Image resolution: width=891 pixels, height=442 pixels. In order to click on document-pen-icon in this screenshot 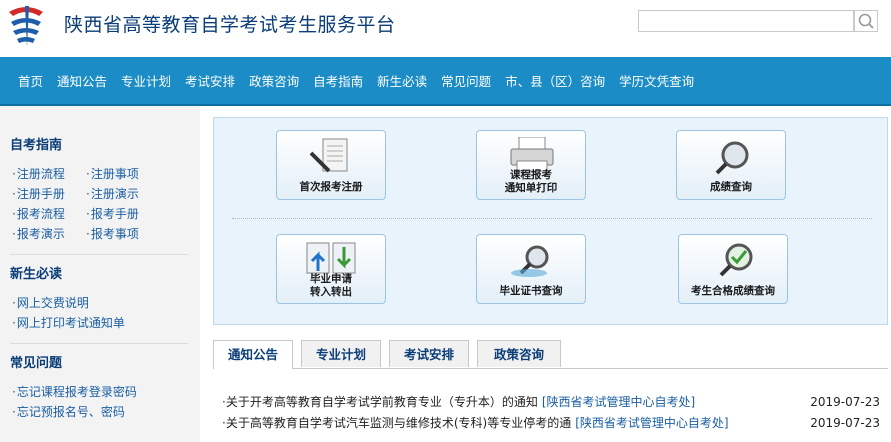, I will do `click(328, 155)`.